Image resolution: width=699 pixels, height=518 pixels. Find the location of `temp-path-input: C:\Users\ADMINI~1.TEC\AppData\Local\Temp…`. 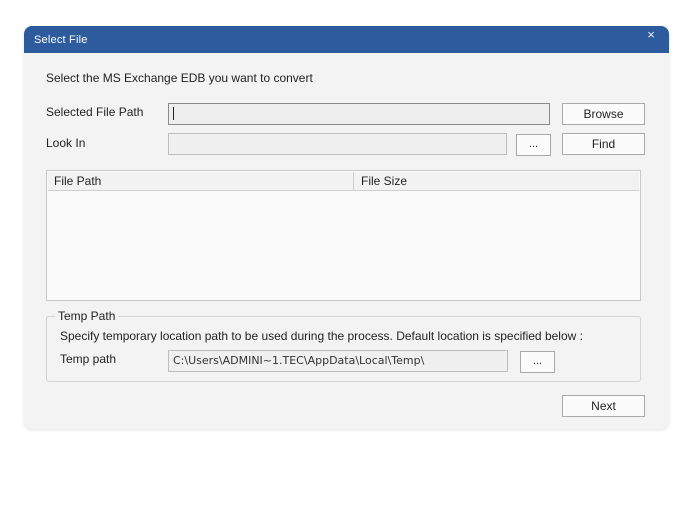

temp-path-input: C:\Users\ADMINI~1.TEC\AppData\Local\Temp… is located at coordinates (338, 361).